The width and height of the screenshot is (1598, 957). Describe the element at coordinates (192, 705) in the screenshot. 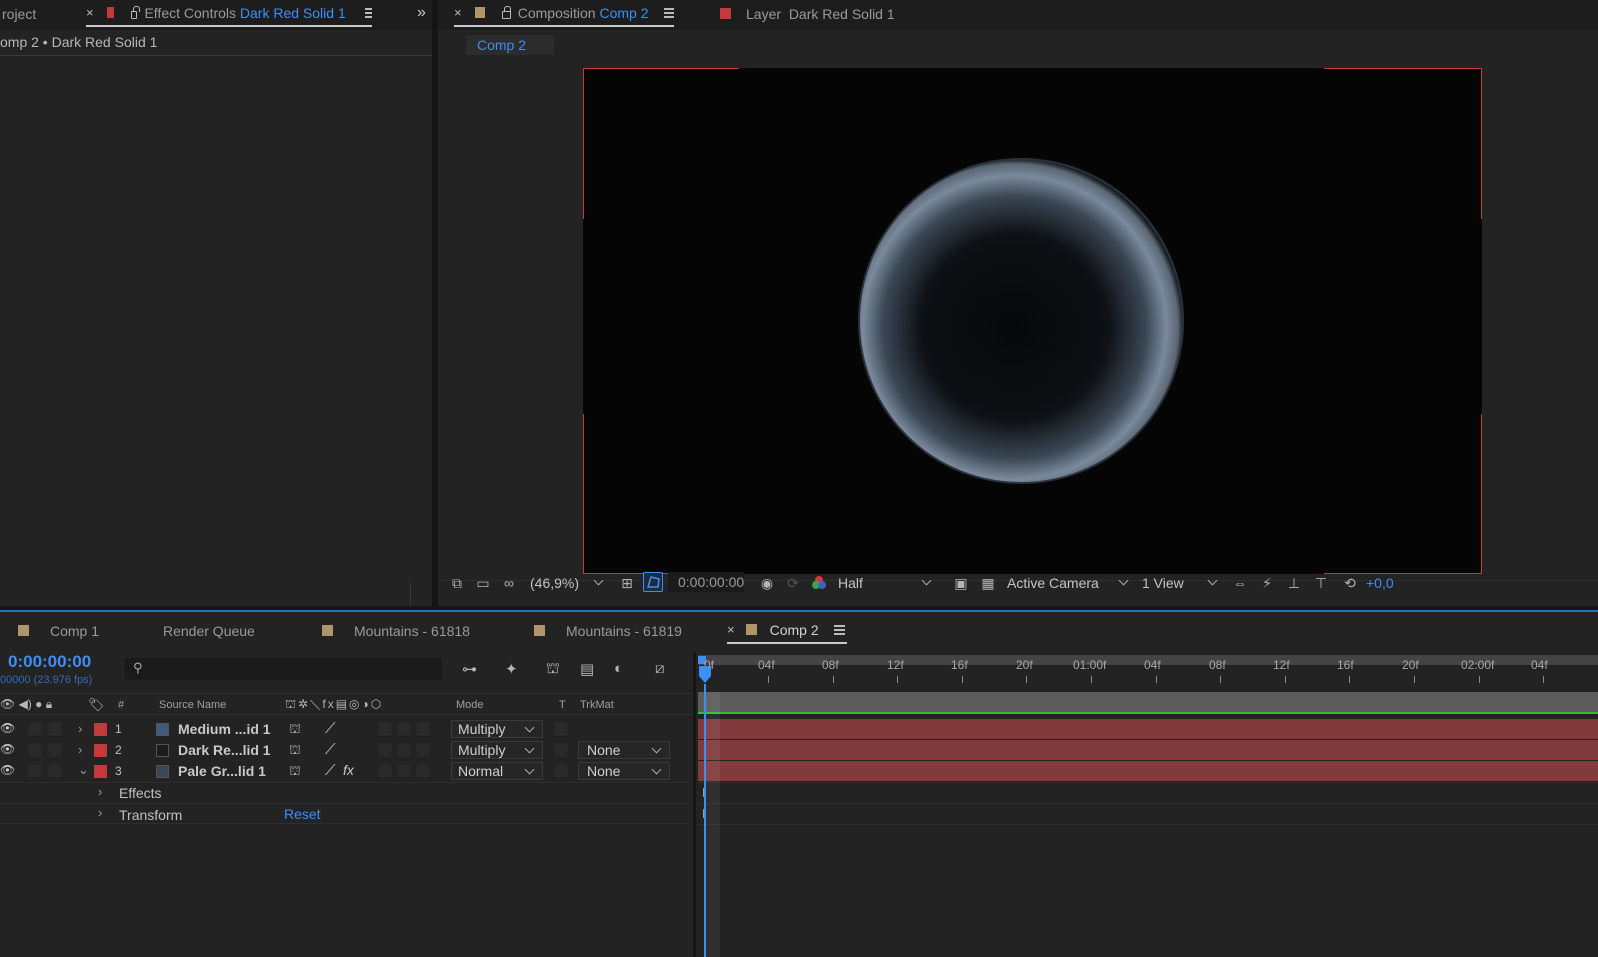

I see `column-source-name: Source Name` at that location.